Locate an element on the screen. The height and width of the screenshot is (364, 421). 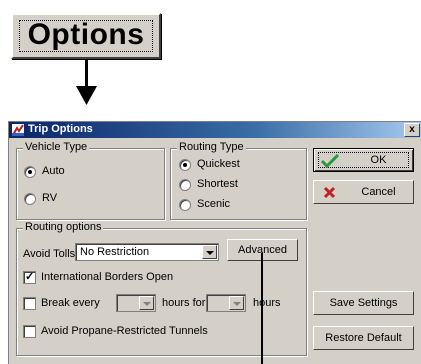
avoid-tolls-label: Avoid Tolls is located at coordinates (49, 254).